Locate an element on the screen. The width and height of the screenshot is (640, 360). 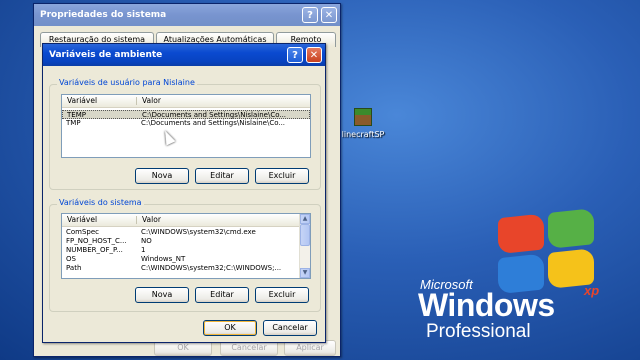
desktop-icon-label: linecraftSP is located at coordinates (363, 134).